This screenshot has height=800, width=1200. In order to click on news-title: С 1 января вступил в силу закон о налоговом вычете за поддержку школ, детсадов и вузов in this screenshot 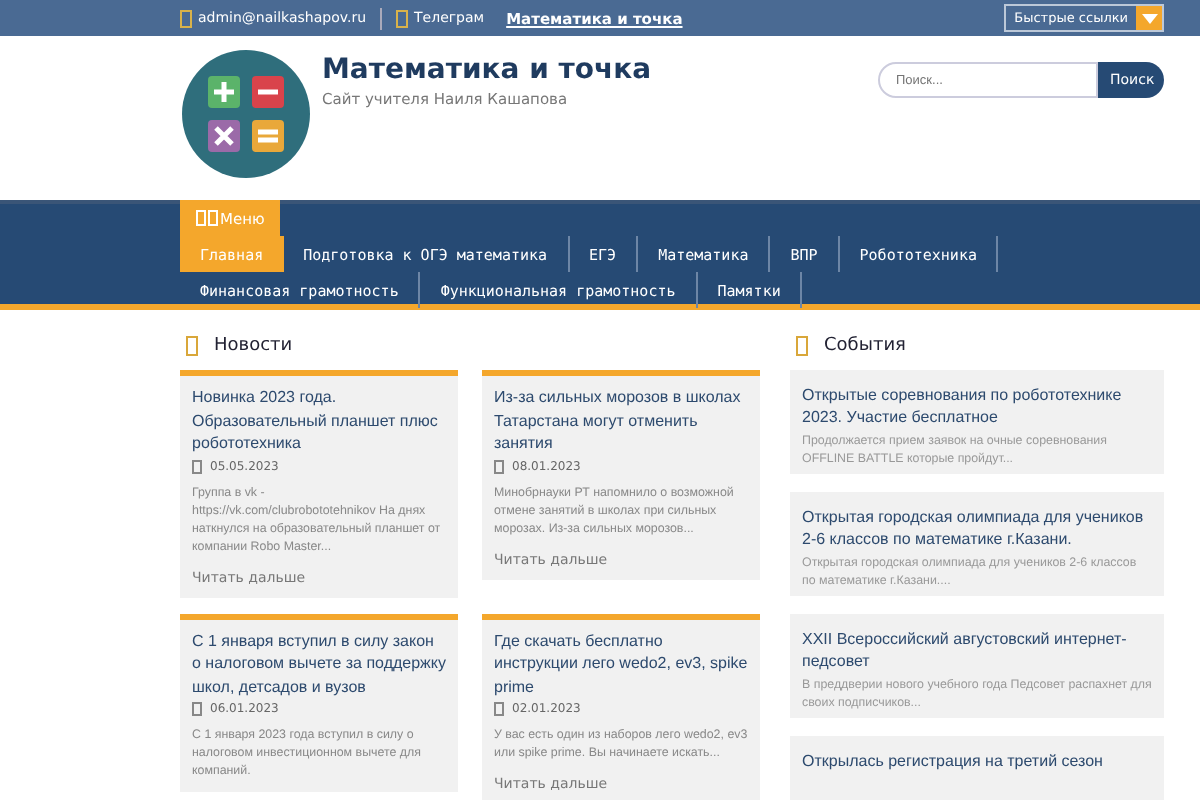, I will do `click(319, 663)`.